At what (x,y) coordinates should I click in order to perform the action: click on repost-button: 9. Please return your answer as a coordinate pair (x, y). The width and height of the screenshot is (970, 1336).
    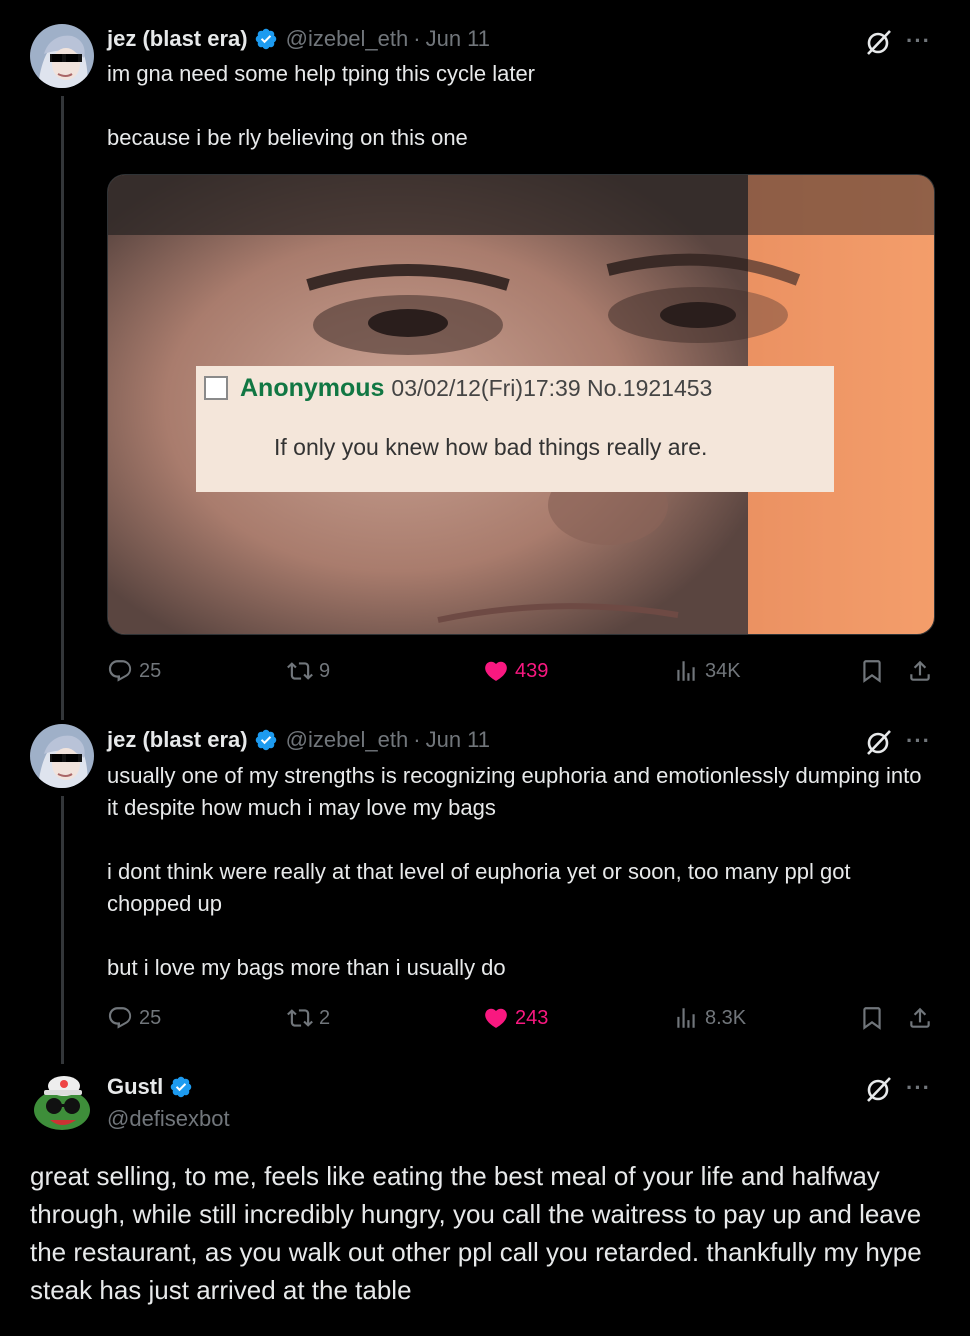
    Looking at the image, I should click on (308, 671).